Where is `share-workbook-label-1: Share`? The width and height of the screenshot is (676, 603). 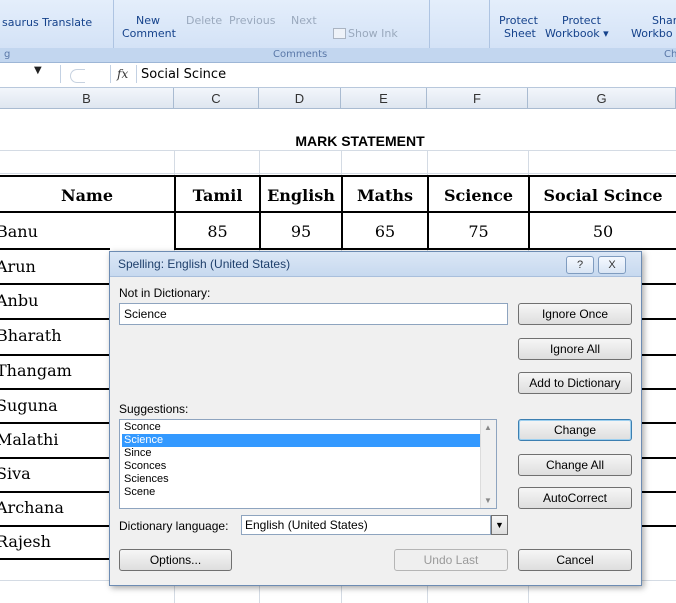
share-workbook-label-1: Share is located at coordinates (664, 20).